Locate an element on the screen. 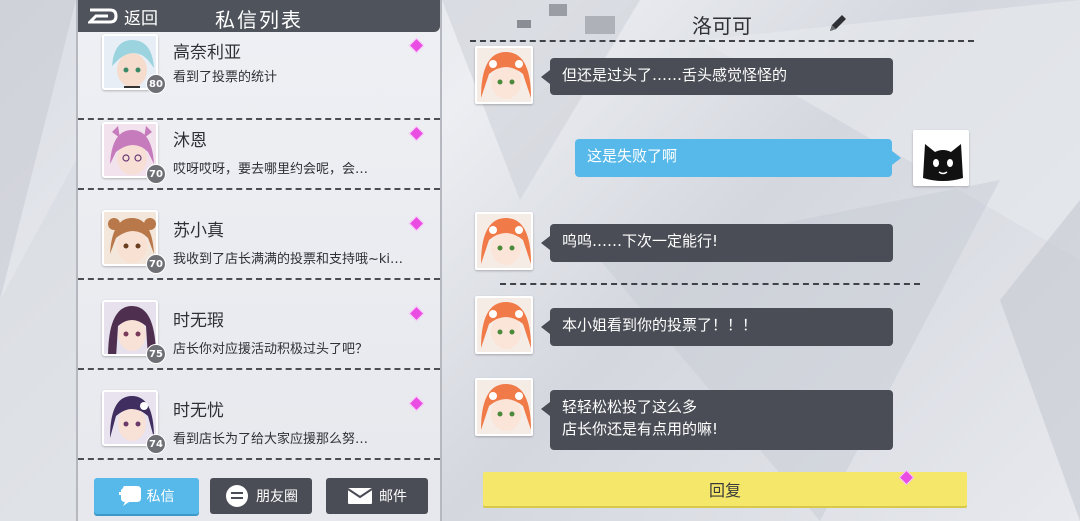  contact-name: 时无瑕 is located at coordinates (198, 321).